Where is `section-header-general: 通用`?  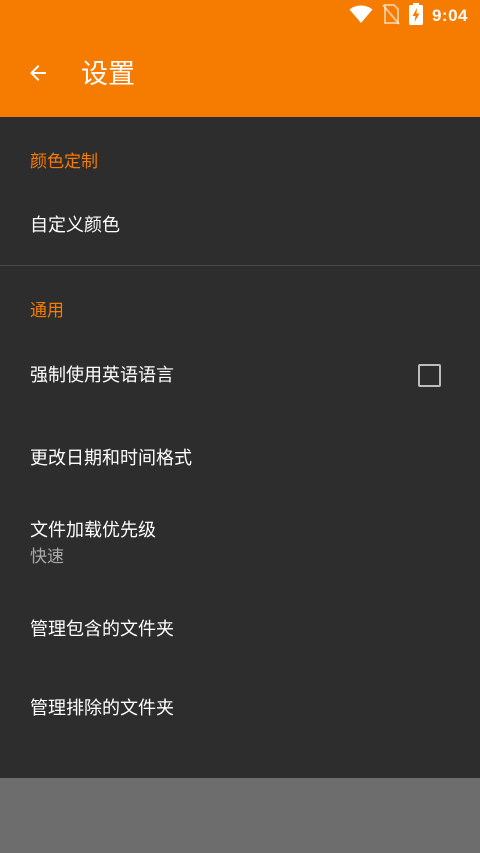 section-header-general: 通用 is located at coordinates (47, 311).